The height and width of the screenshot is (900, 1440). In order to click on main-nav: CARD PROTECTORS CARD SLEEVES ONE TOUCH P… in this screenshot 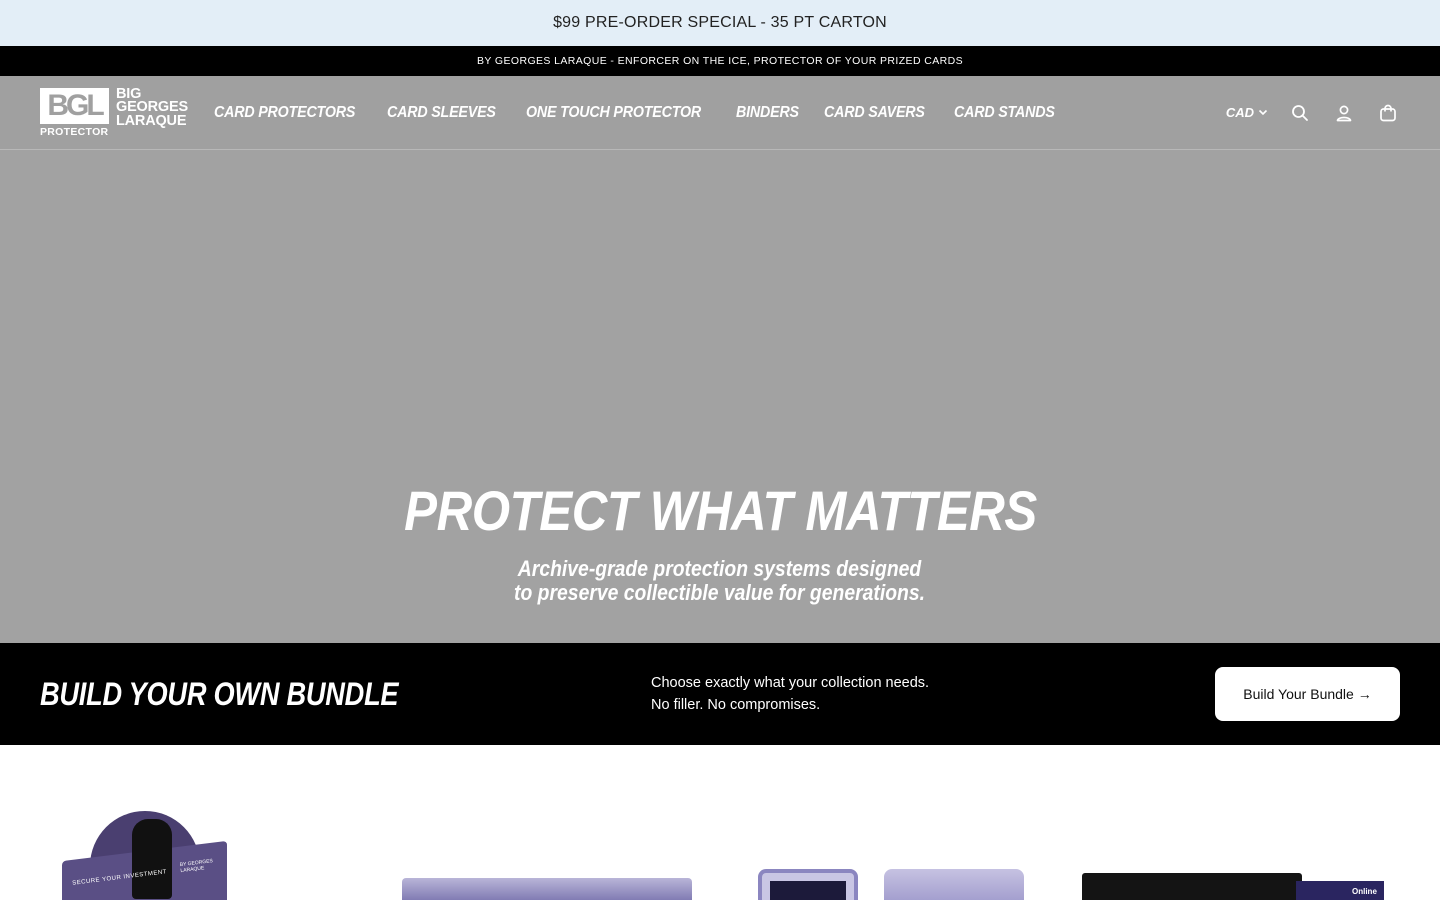, I will do `click(638, 113)`.